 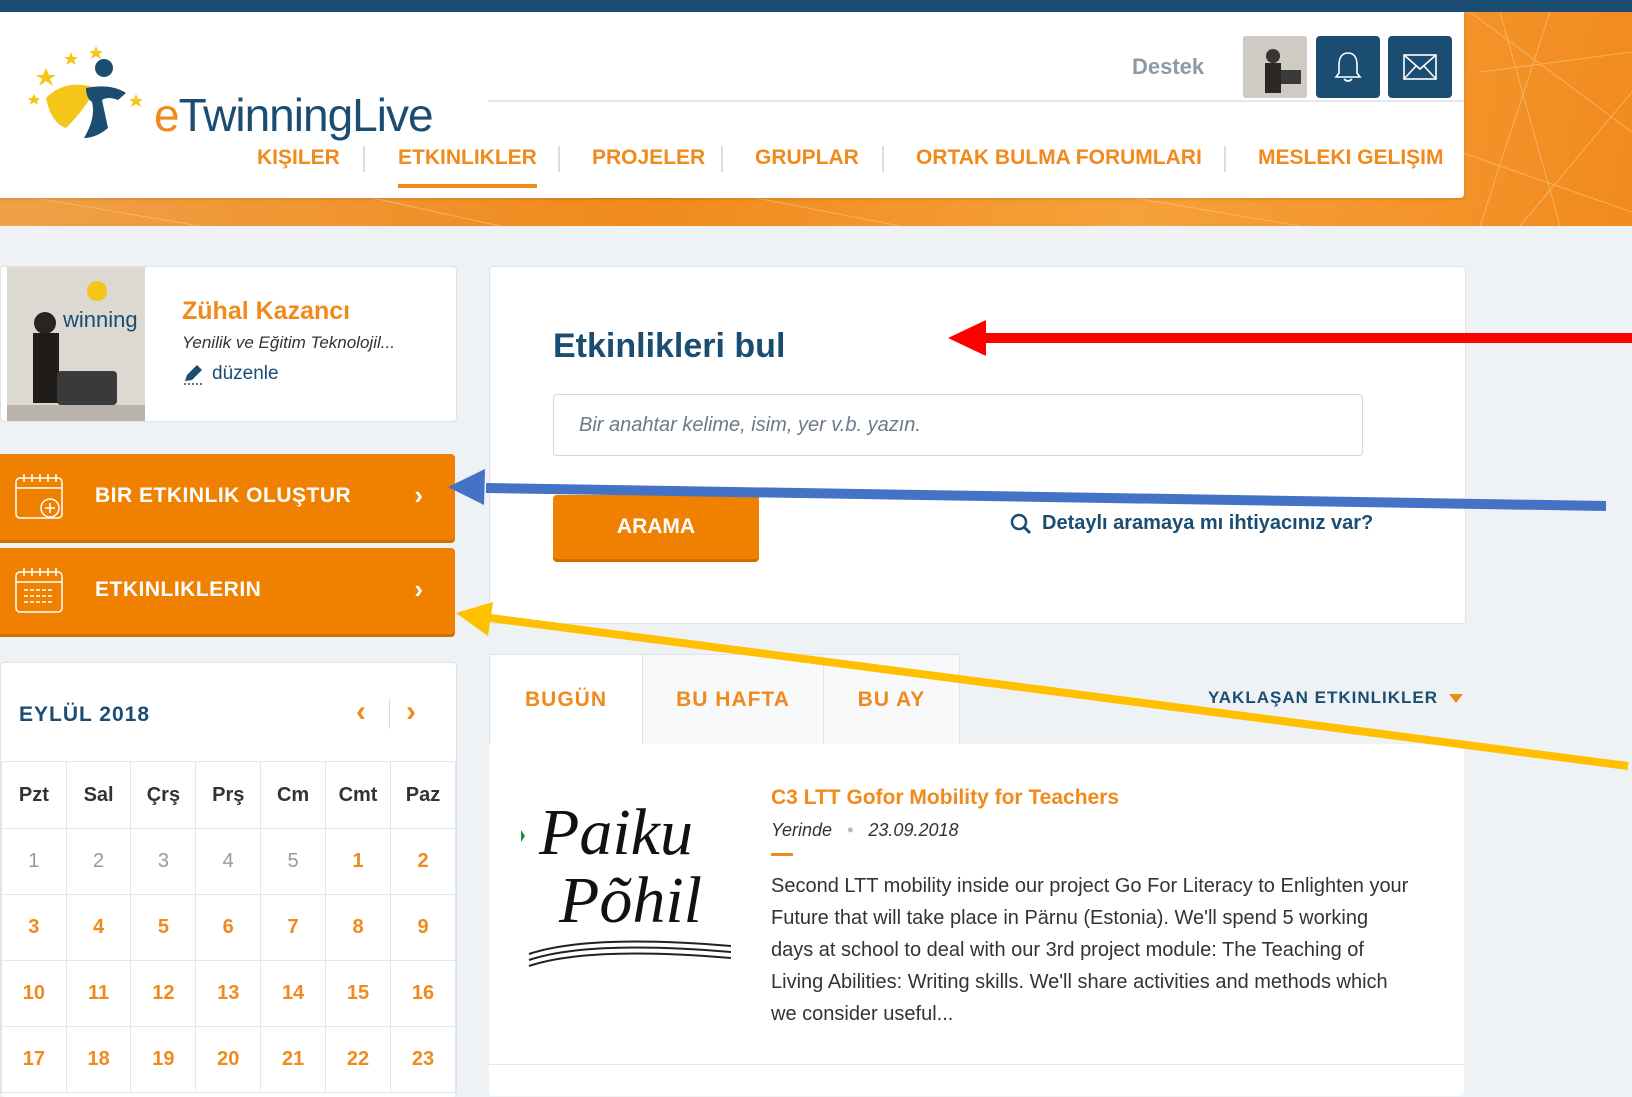 What do you see at coordinates (293, 993) in the screenshot?
I see `calendar-day: 14` at bounding box center [293, 993].